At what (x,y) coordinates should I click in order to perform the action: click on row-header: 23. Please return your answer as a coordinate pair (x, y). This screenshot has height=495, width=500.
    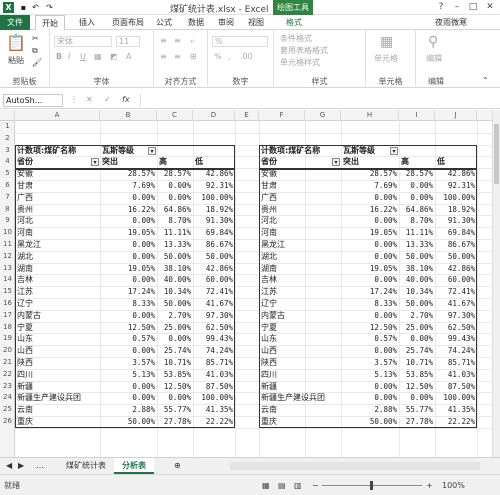
    Looking at the image, I should click on (7, 387).